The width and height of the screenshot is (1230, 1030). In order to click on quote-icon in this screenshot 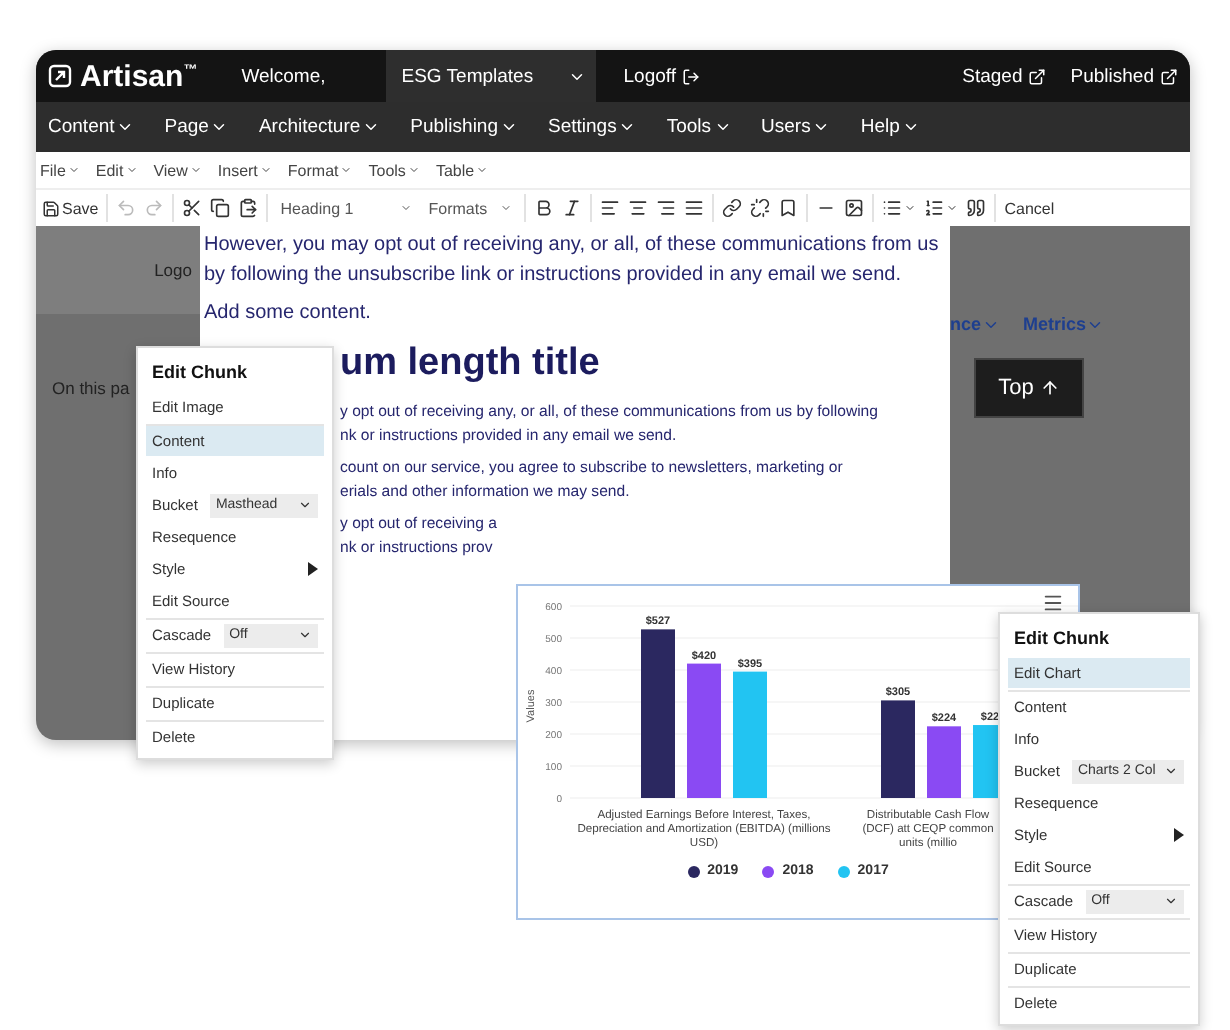, I will do `click(976, 208)`.